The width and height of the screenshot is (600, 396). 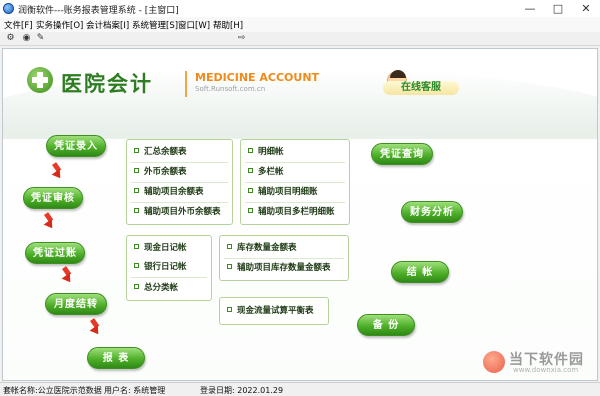 I want to click on menu-operations: 实务操作[O], so click(x=59, y=25).